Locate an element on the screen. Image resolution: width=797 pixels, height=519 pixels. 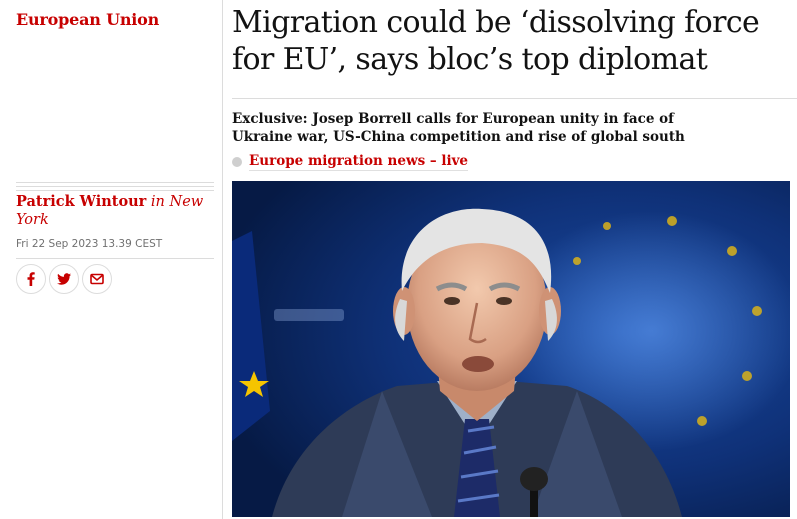
share-email-button is located at coordinates (97, 279).